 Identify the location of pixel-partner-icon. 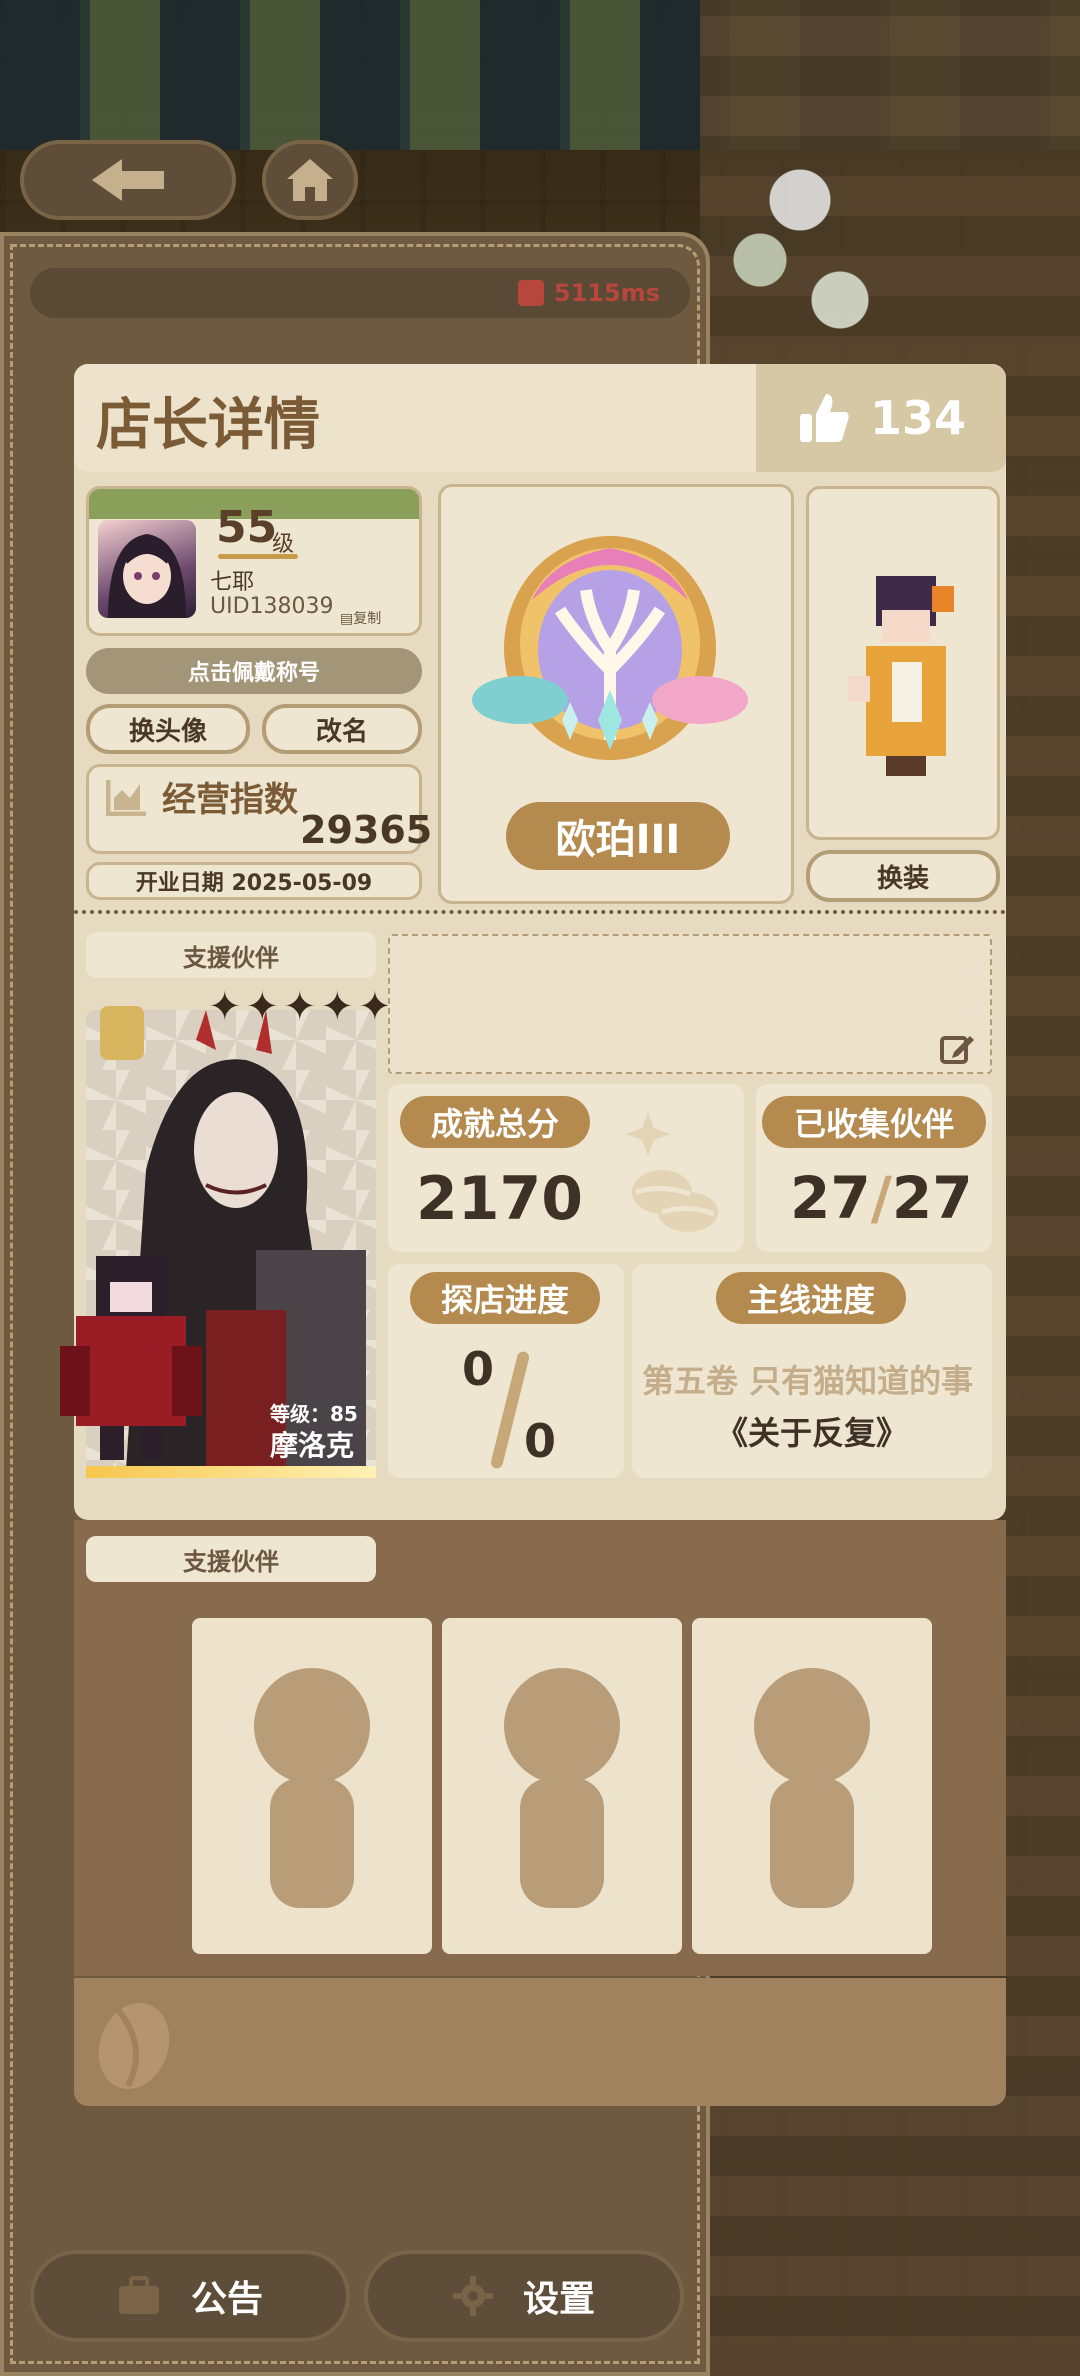
(131, 1358).